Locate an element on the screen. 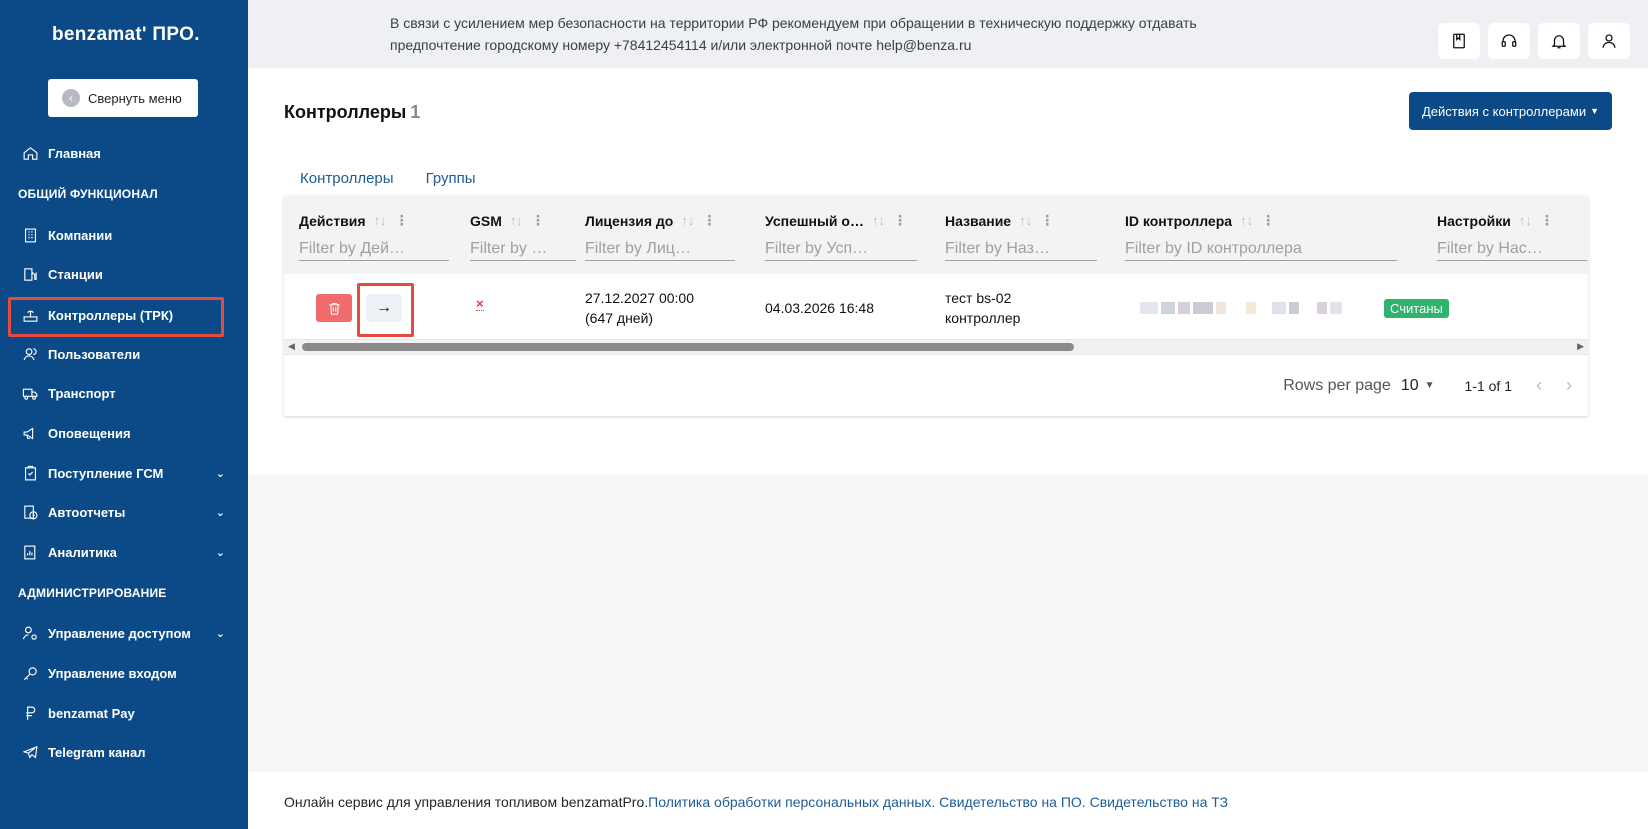  next-page-button: › is located at coordinates (1569, 385).